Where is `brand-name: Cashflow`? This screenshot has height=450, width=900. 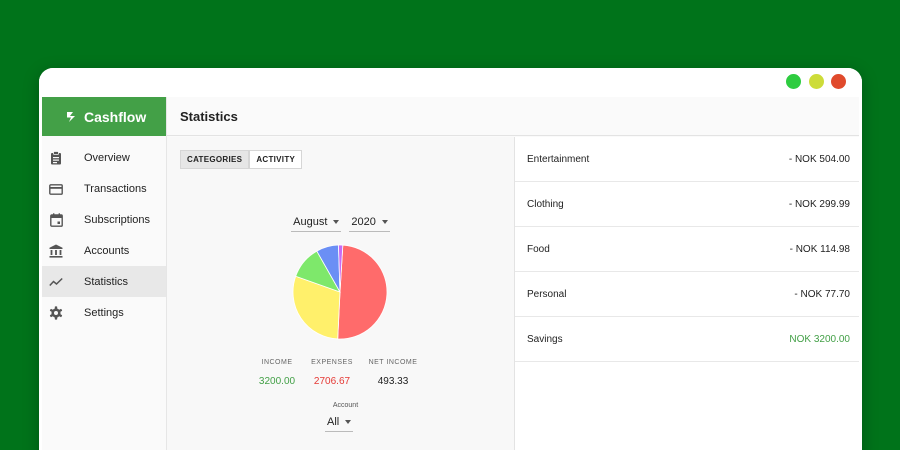
brand-name: Cashflow is located at coordinates (115, 116).